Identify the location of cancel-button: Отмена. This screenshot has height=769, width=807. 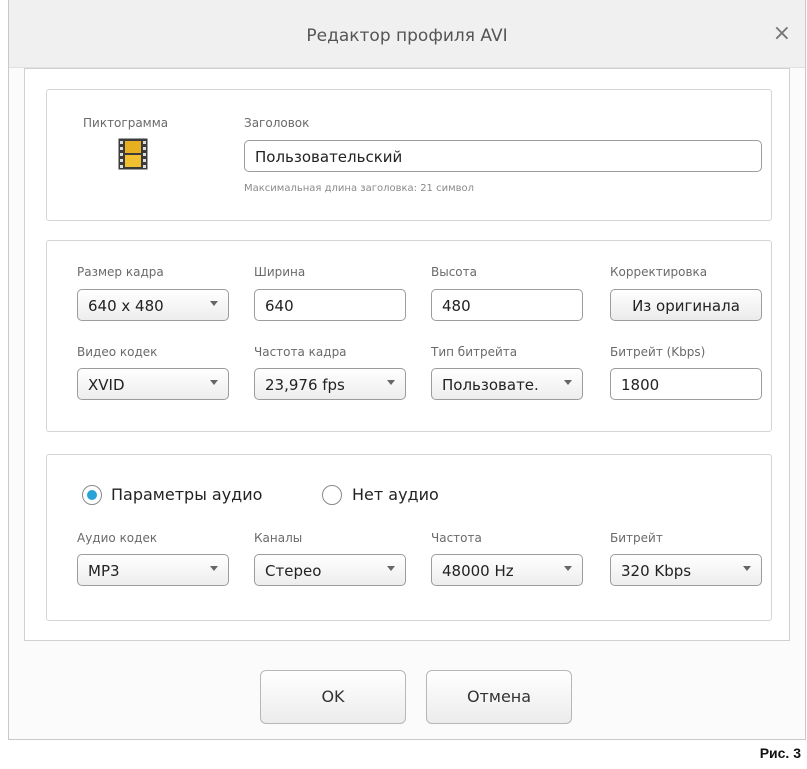
(499, 697).